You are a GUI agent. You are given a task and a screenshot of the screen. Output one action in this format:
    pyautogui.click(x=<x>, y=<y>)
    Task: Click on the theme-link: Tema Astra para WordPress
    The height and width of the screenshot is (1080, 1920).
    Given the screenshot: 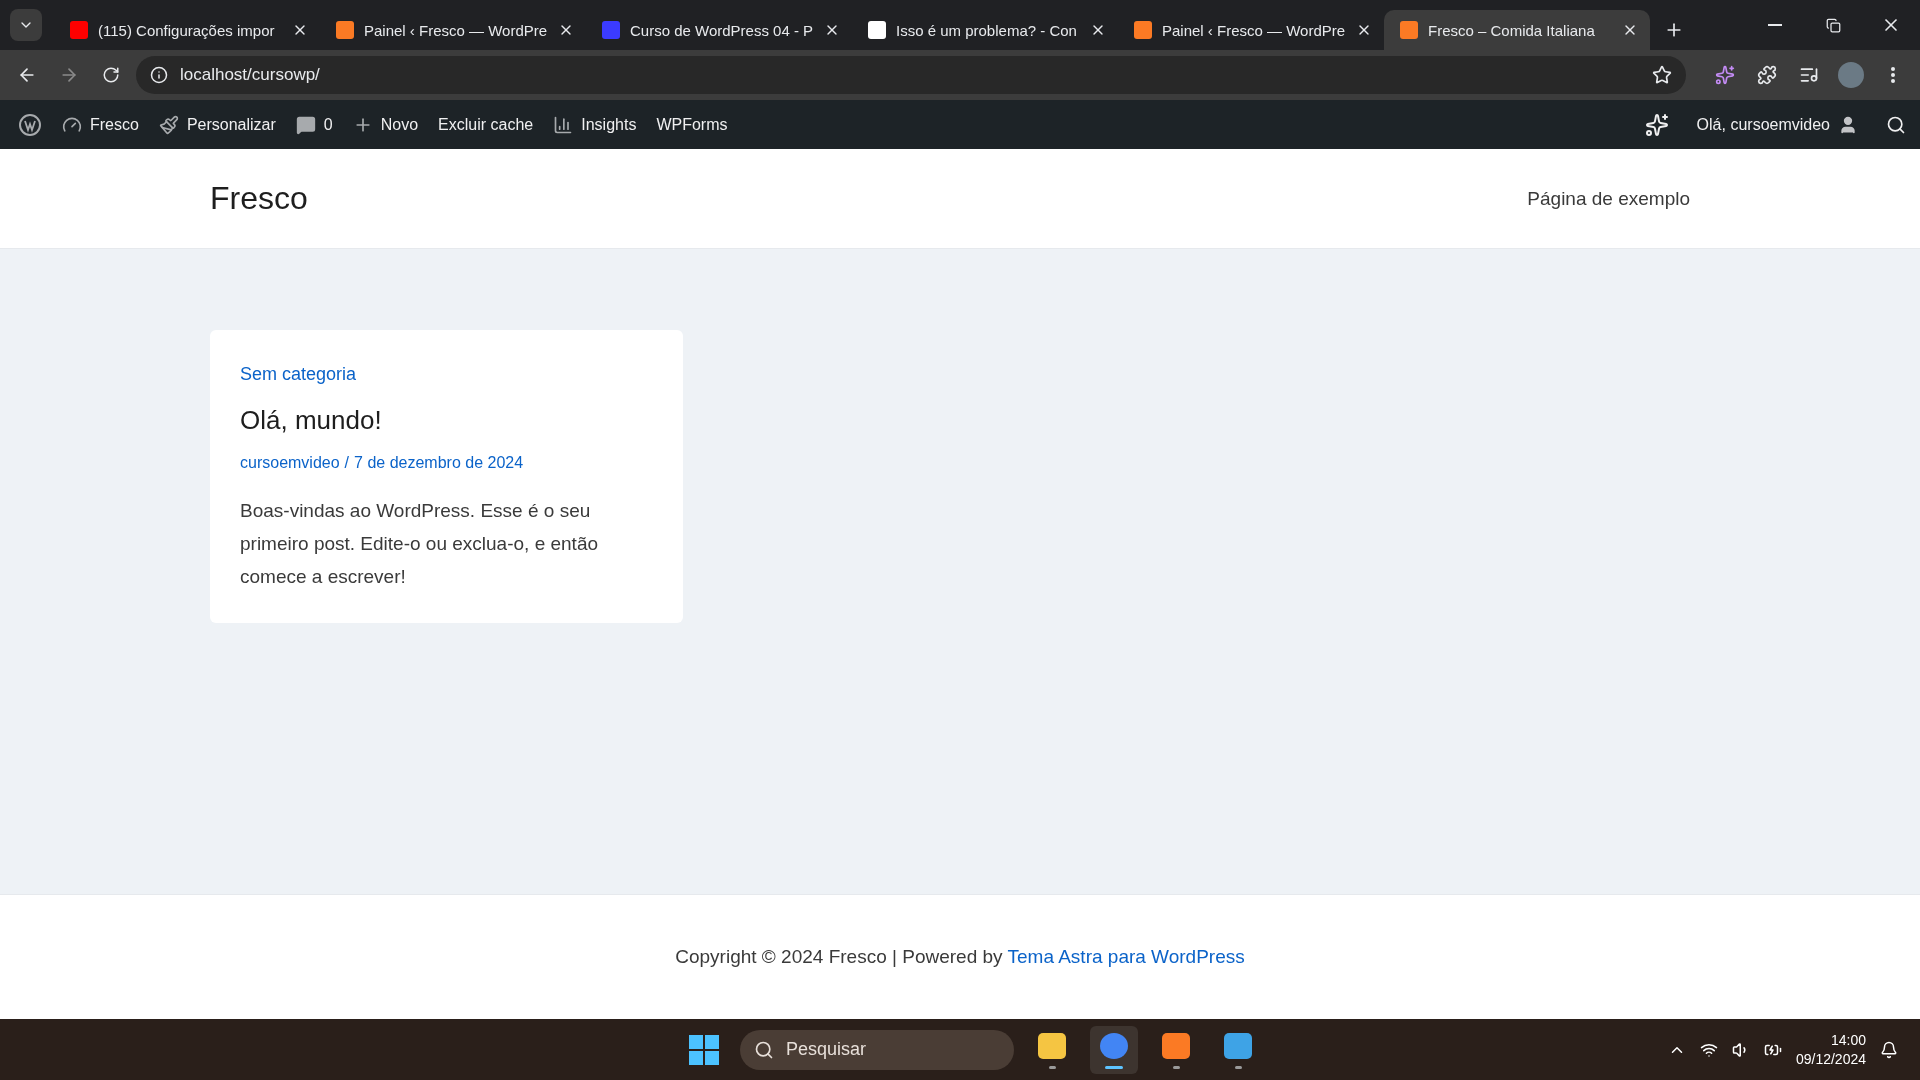 What is the action you would take?
    pyautogui.click(x=1126, y=956)
    